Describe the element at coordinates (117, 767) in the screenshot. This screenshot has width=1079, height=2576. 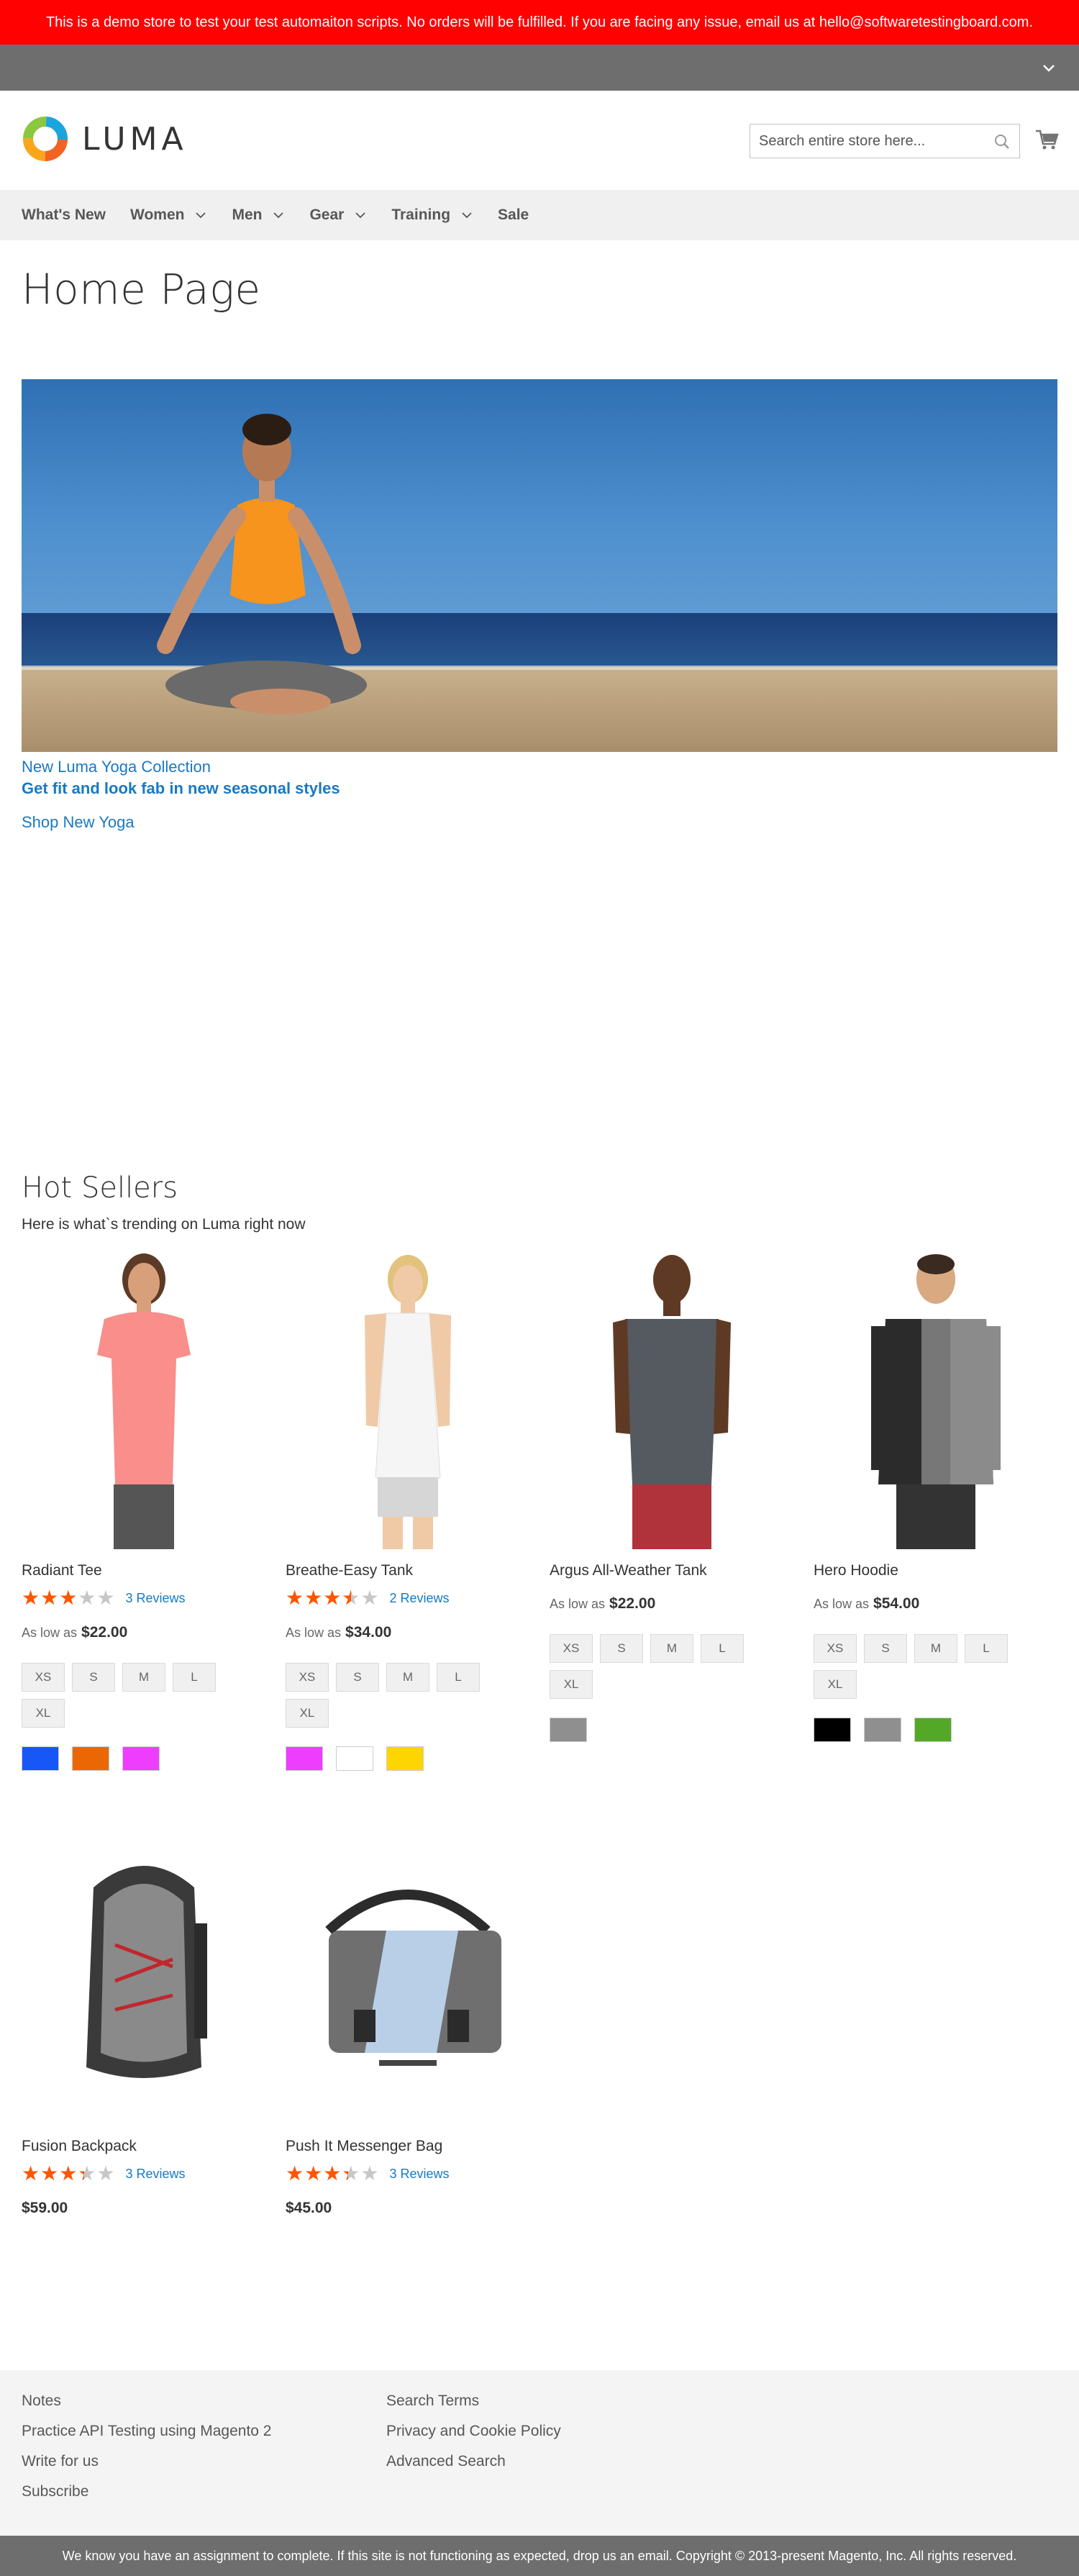
I see `hero-line-collection: New Luma Yoga Collection` at that location.